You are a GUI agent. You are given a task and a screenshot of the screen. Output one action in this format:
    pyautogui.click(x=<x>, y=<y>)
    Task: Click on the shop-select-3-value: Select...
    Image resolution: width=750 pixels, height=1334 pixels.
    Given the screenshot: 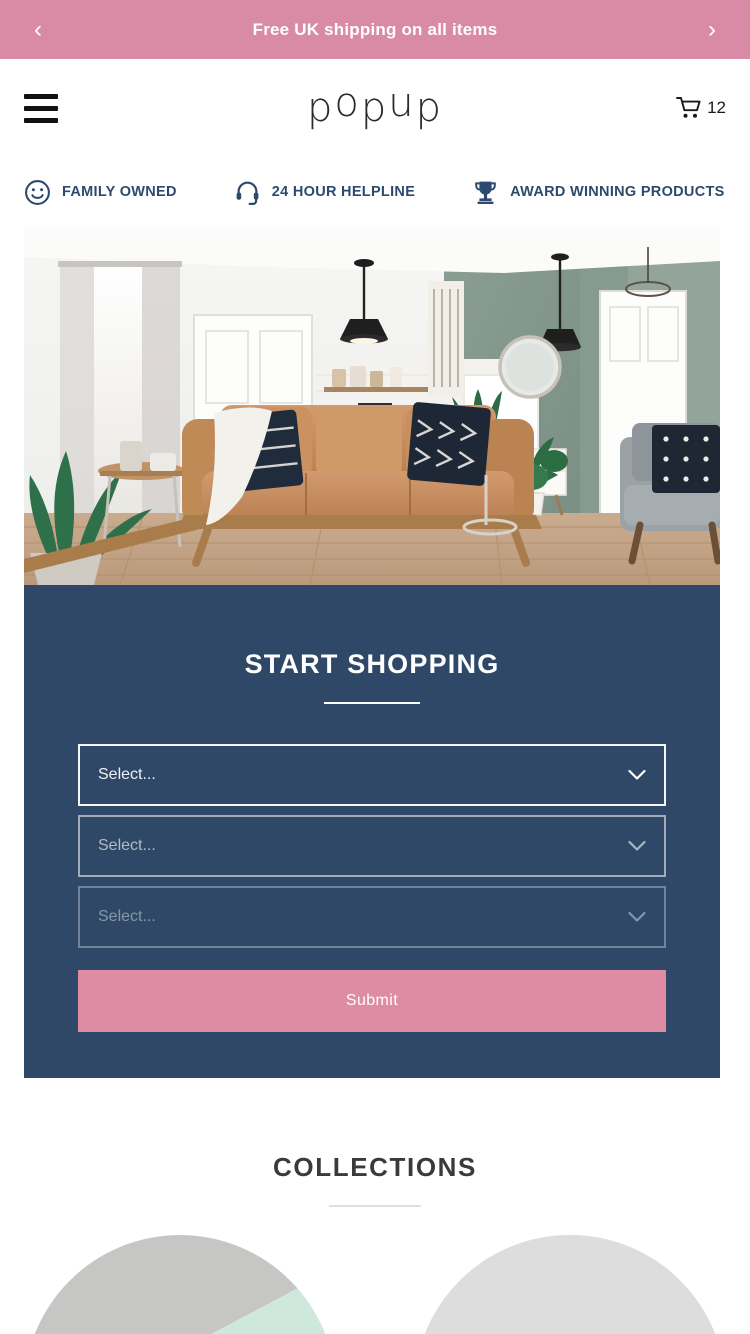 What is the action you would take?
    pyautogui.click(x=127, y=916)
    